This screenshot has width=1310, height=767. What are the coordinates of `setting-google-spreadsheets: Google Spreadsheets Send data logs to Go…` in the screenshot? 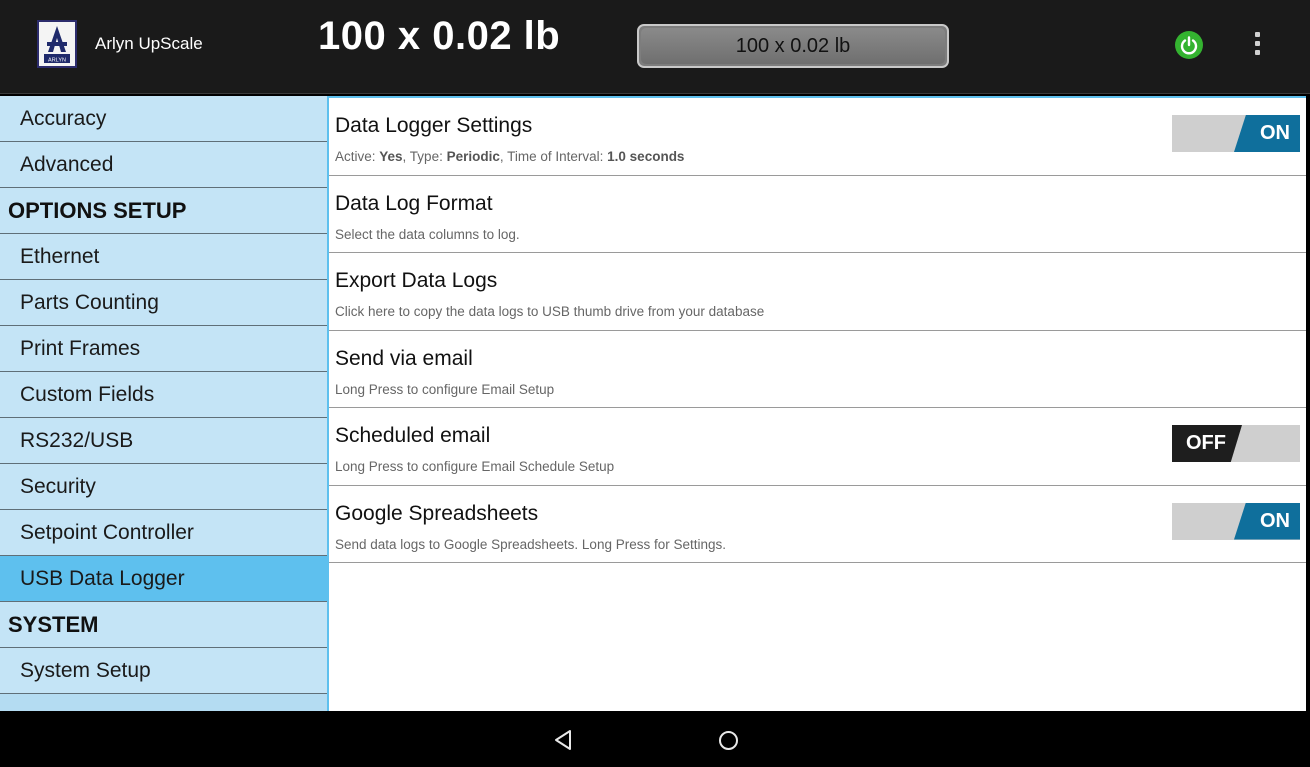 It's located at (817, 524).